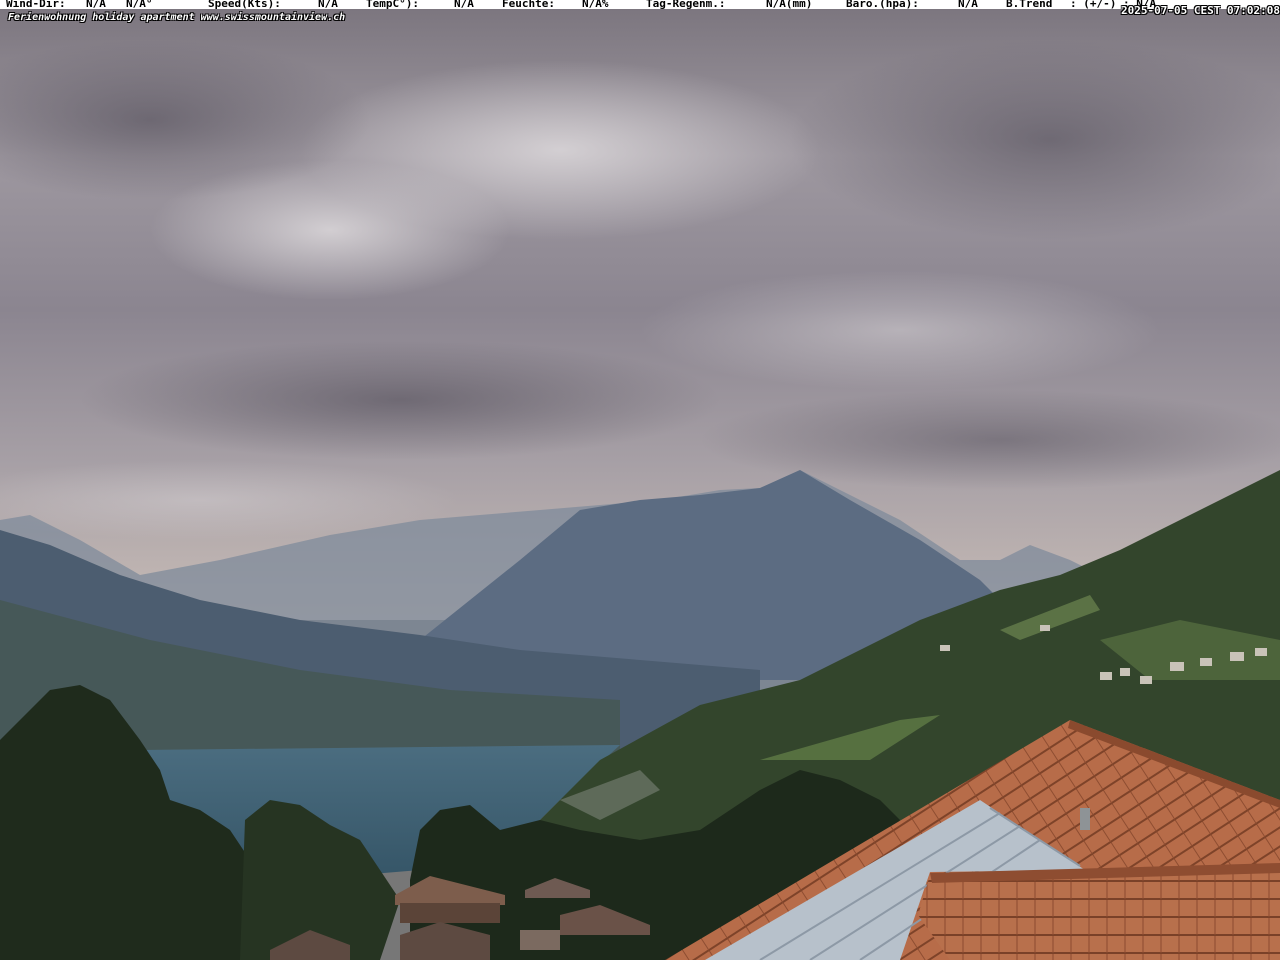  Describe the element at coordinates (882, 5) in the screenshot. I see `baro-label: Baro.(hpa):` at that location.